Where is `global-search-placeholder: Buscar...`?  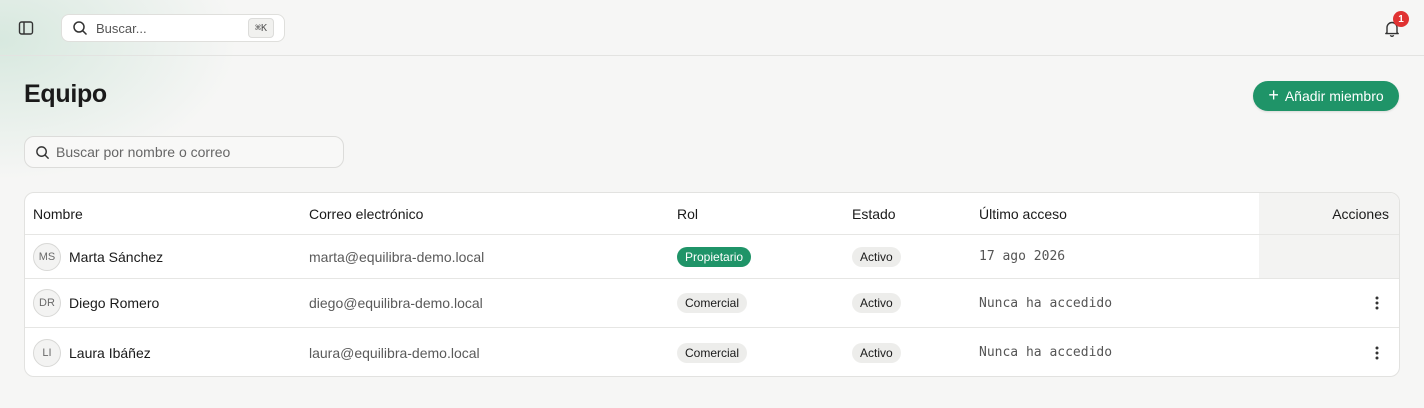 global-search-placeholder: Buscar... is located at coordinates (121, 28).